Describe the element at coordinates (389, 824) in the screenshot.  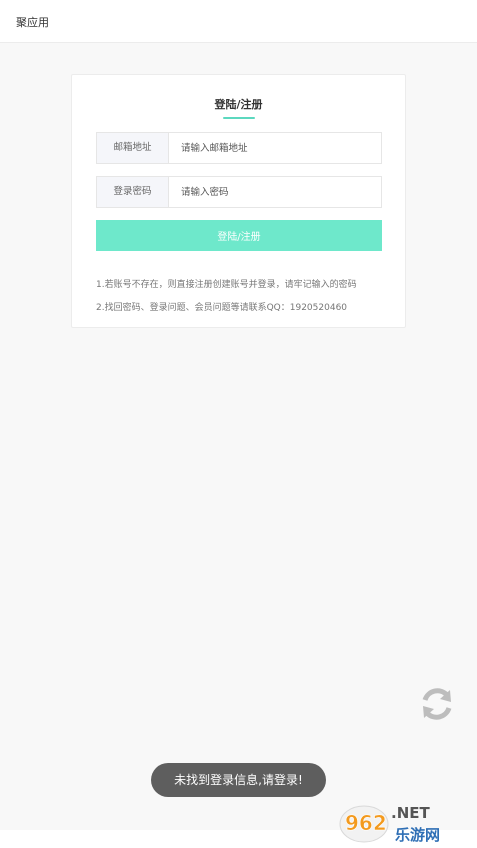
I see `watermark-logo-image: 962 .NET 乐游网` at that location.